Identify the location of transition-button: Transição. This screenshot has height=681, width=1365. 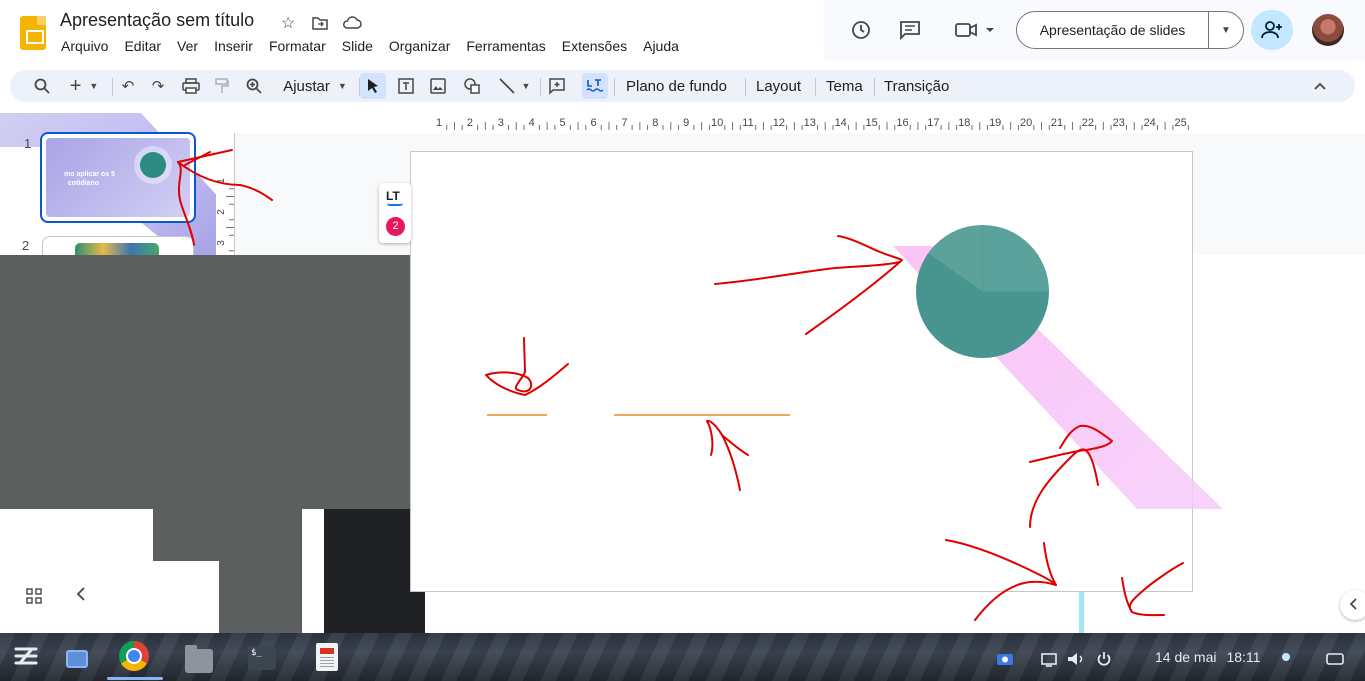
(916, 86).